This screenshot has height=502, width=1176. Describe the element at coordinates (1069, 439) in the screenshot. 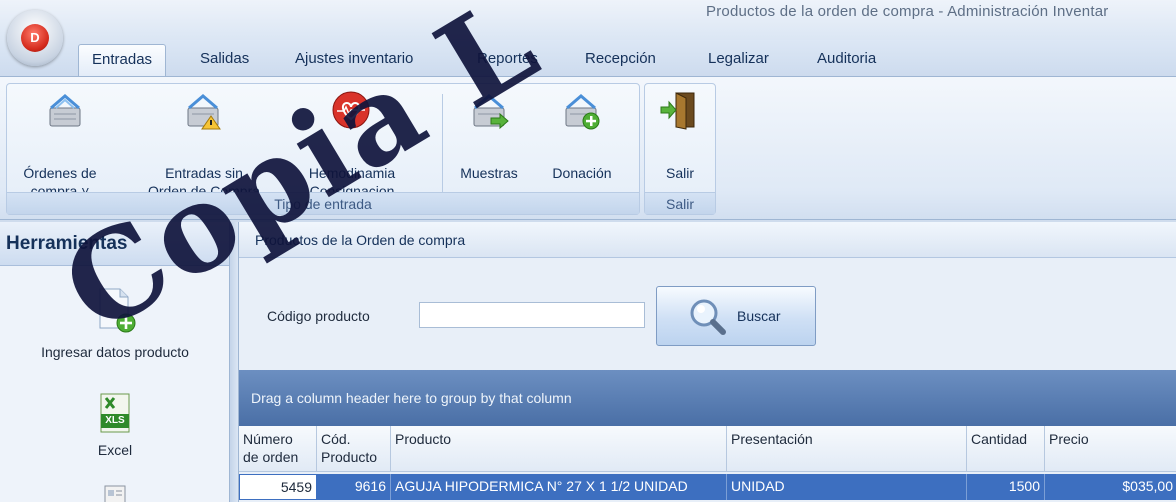

I see `column-header-label: Precio` at that location.